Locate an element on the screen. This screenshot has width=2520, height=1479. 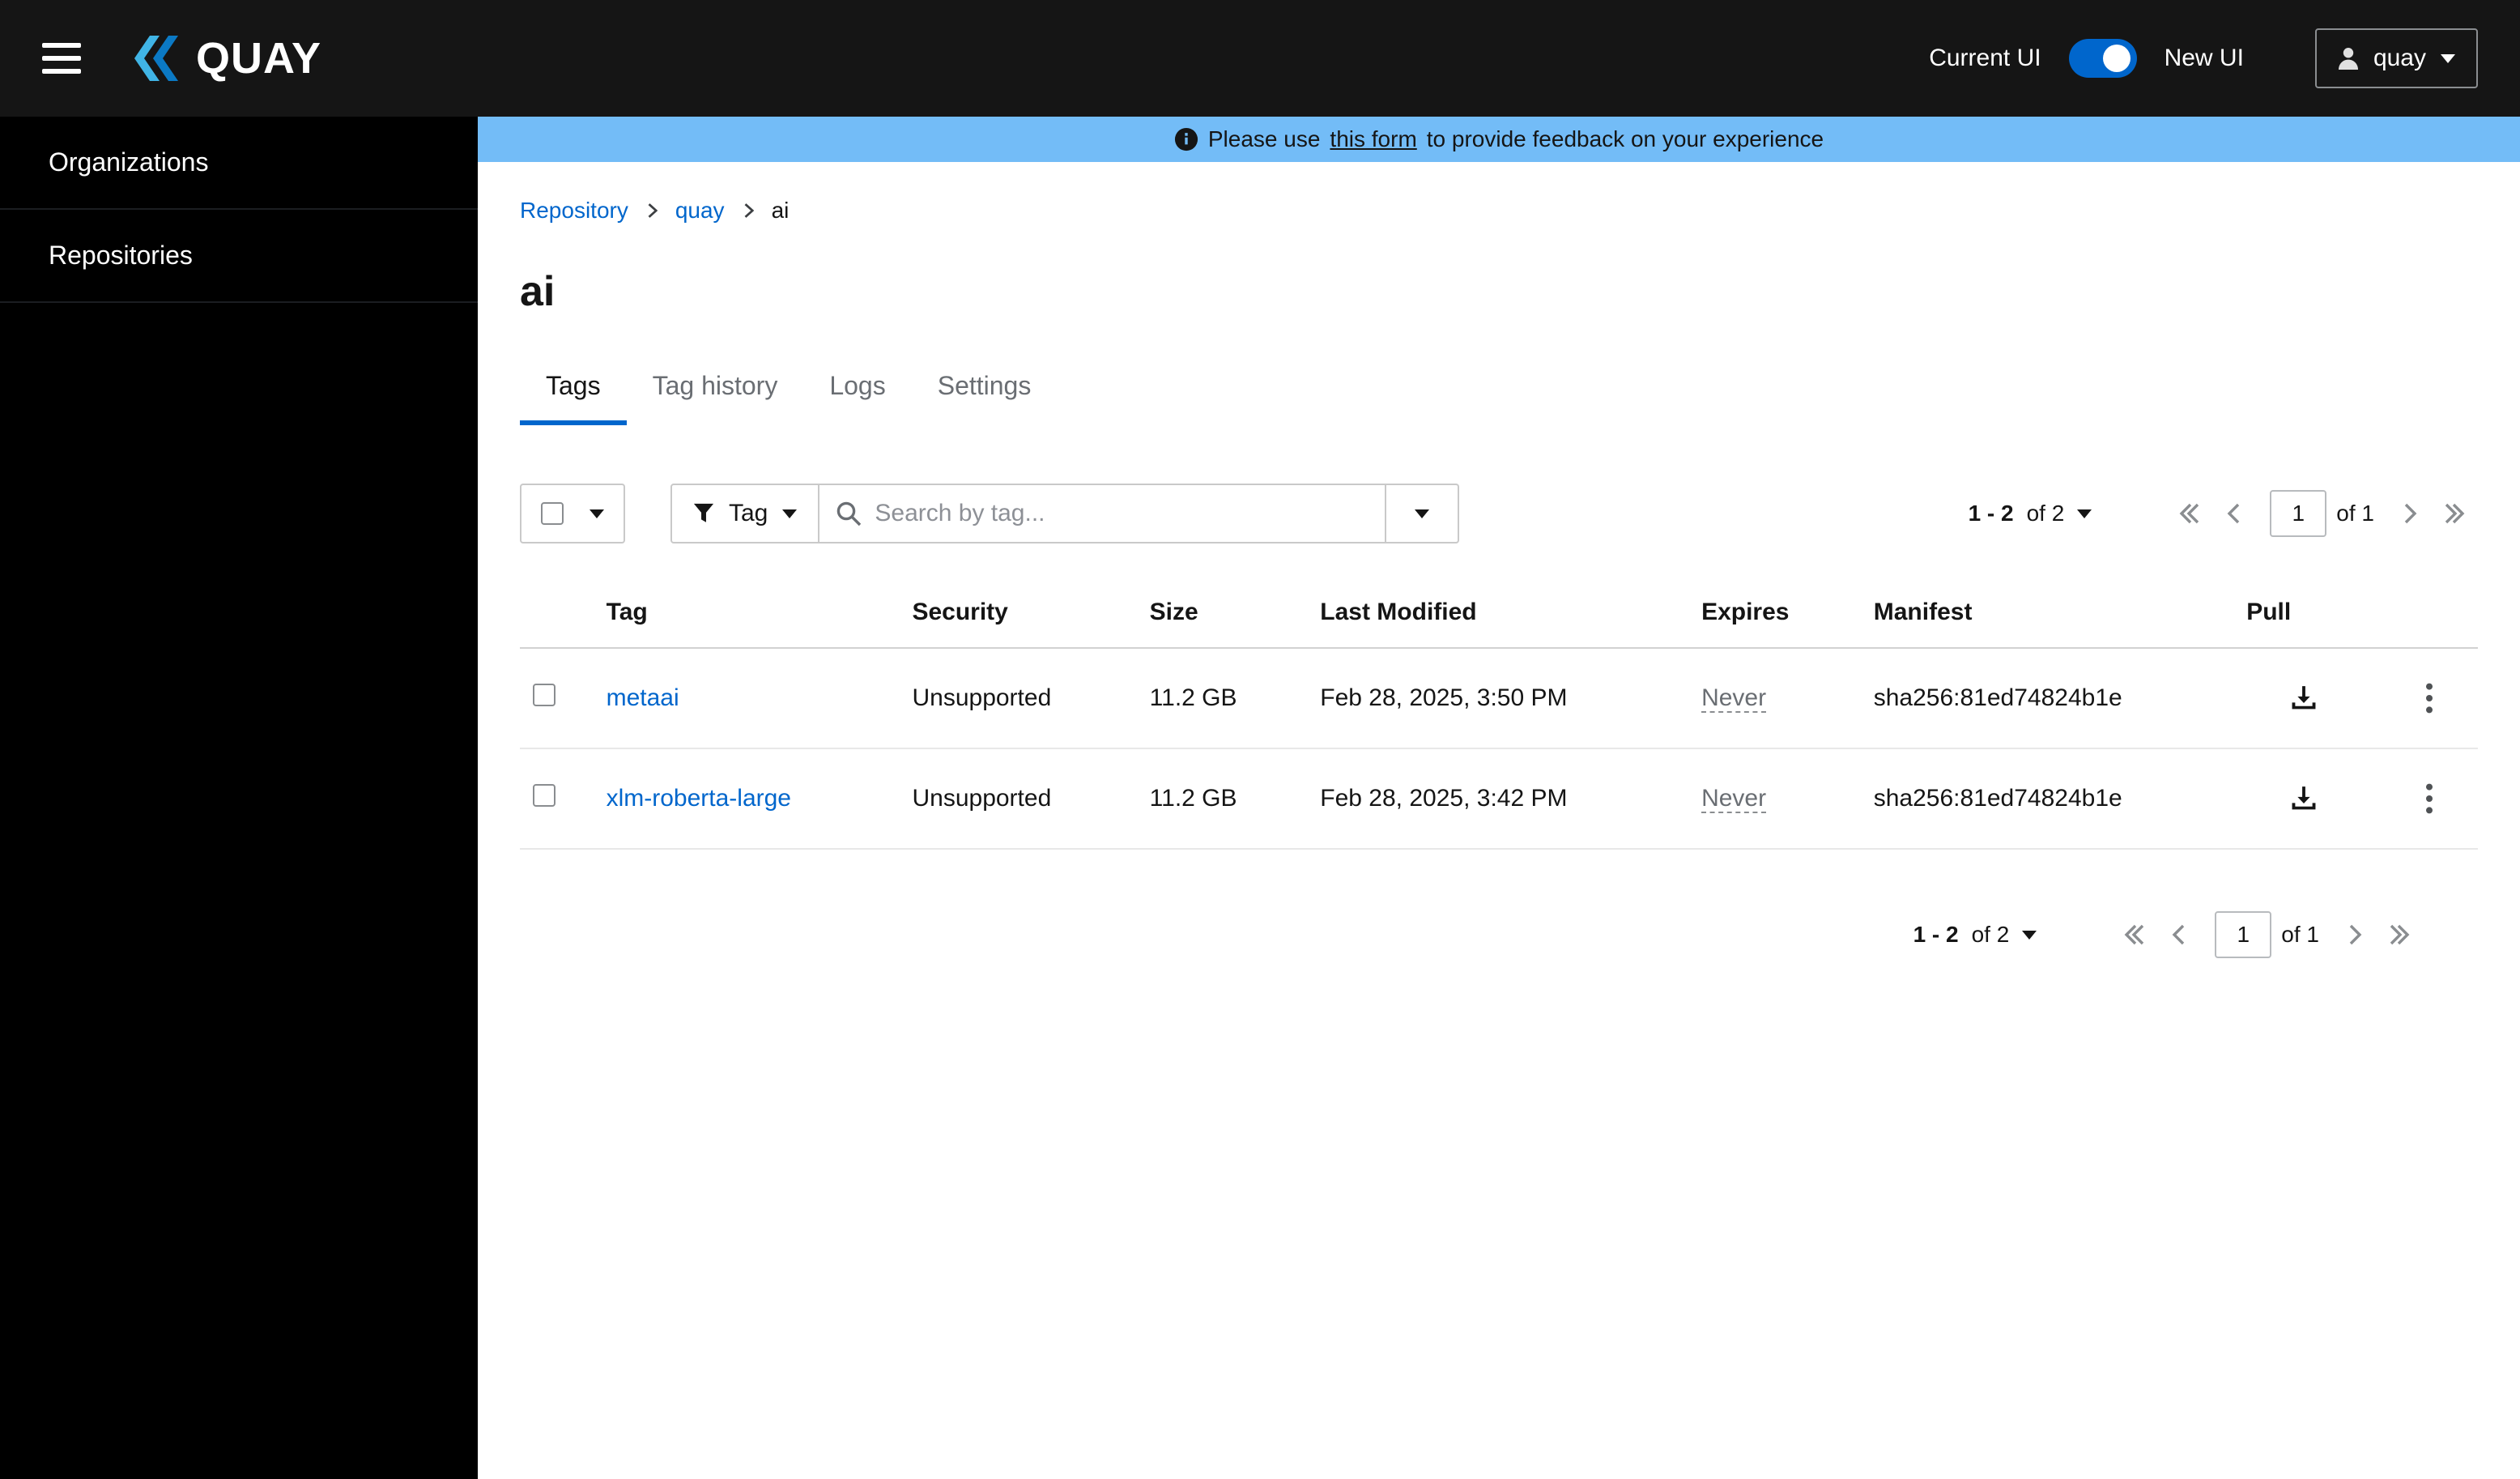
pagination-total: of 2 is located at coordinates (2045, 513).